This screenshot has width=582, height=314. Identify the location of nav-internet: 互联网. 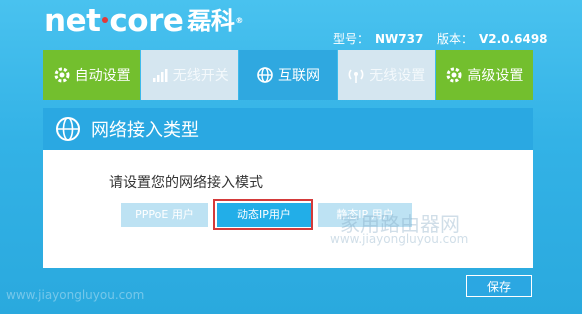
(288, 75).